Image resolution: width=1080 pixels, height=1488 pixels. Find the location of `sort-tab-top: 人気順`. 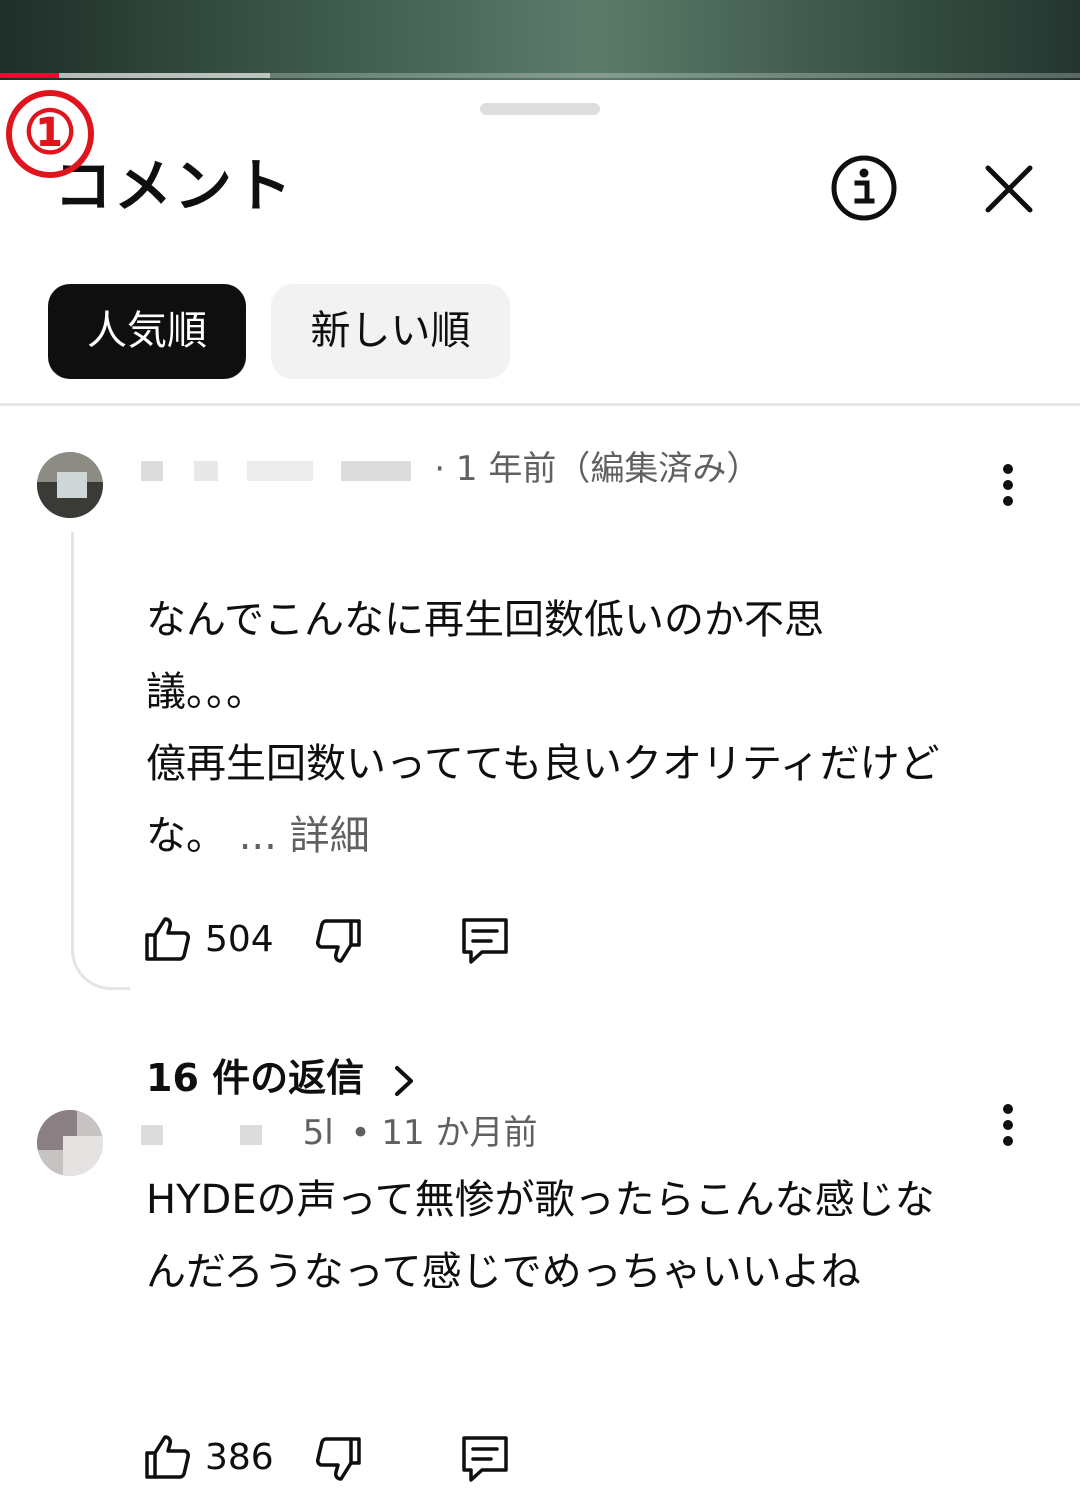

sort-tab-top: 人気順 is located at coordinates (147, 331).